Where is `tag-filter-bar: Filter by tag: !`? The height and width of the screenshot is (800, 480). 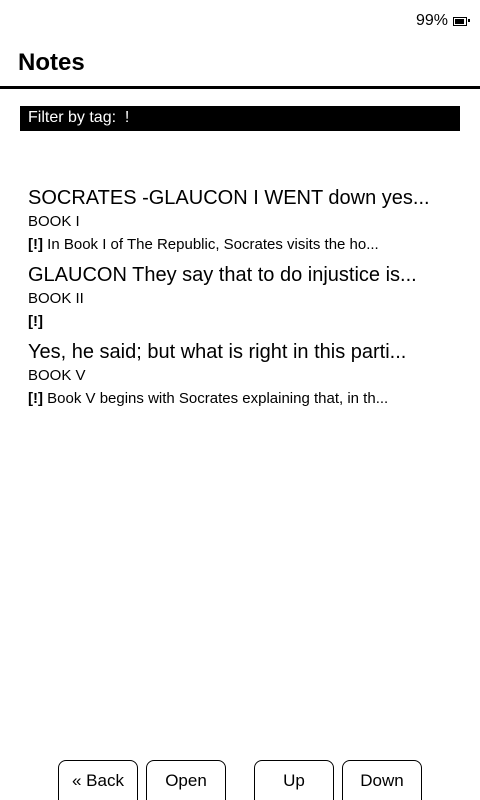 tag-filter-bar: Filter by tag: ! is located at coordinates (240, 118).